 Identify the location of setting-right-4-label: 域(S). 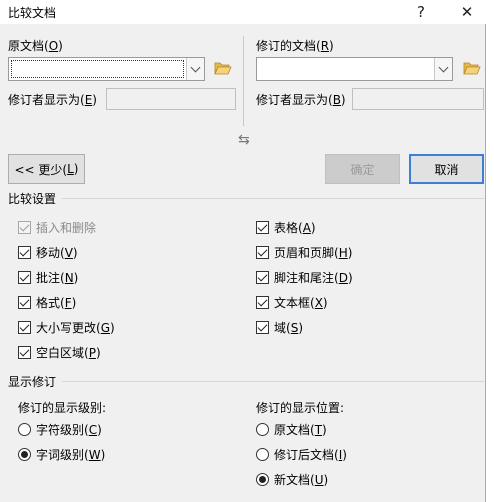
(288, 328).